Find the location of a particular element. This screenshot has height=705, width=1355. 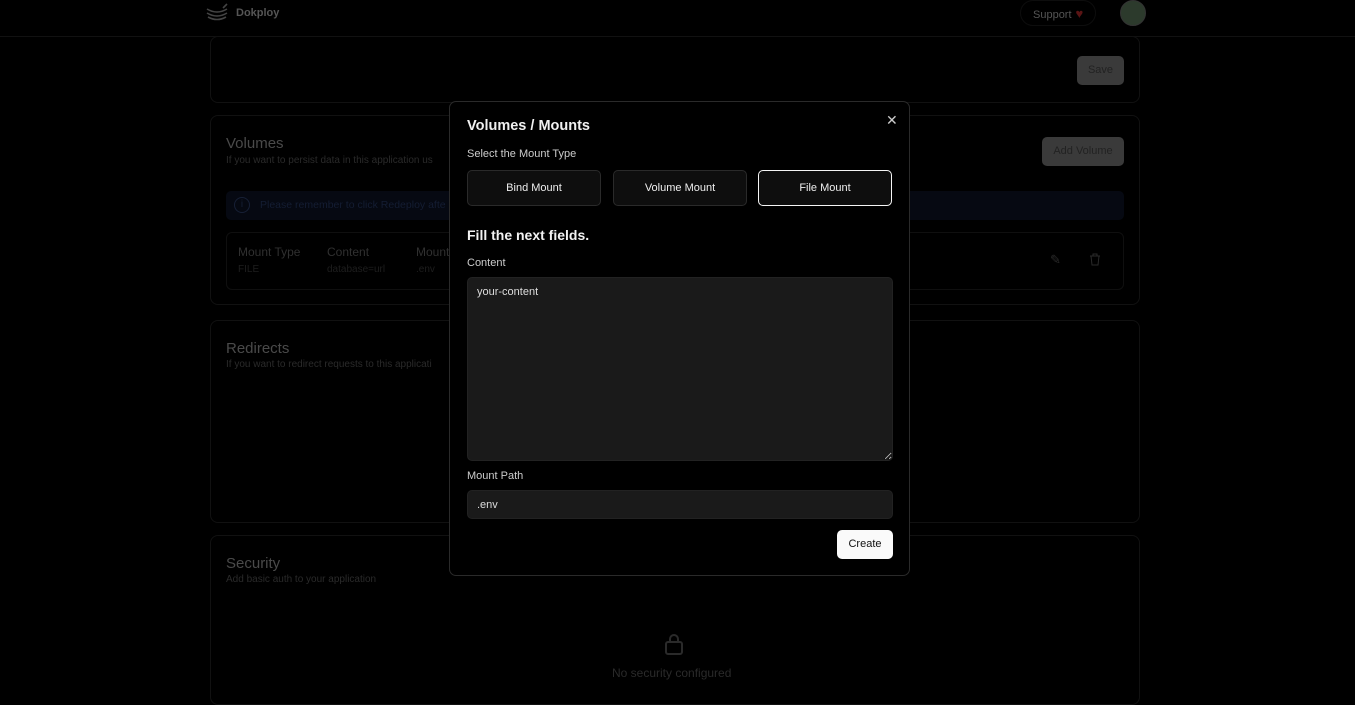

top-bar: Dokploy Support ♥ is located at coordinates (677, 18).